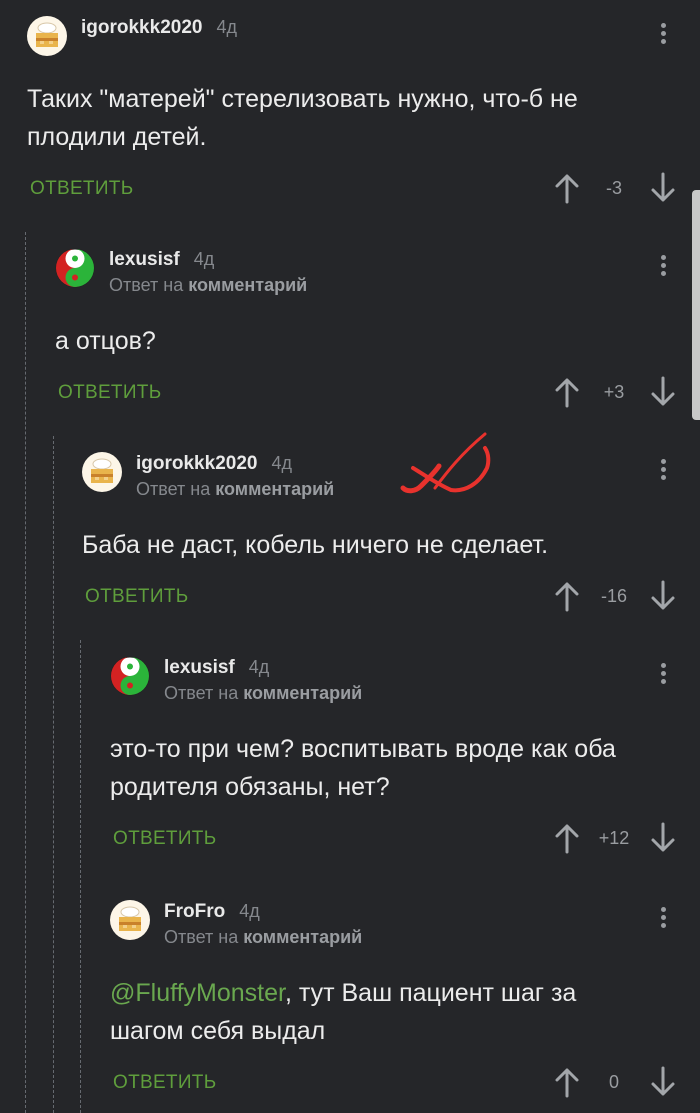  What do you see at coordinates (445, 463) in the screenshot?
I see `red-scribble-annotation-icon` at bounding box center [445, 463].